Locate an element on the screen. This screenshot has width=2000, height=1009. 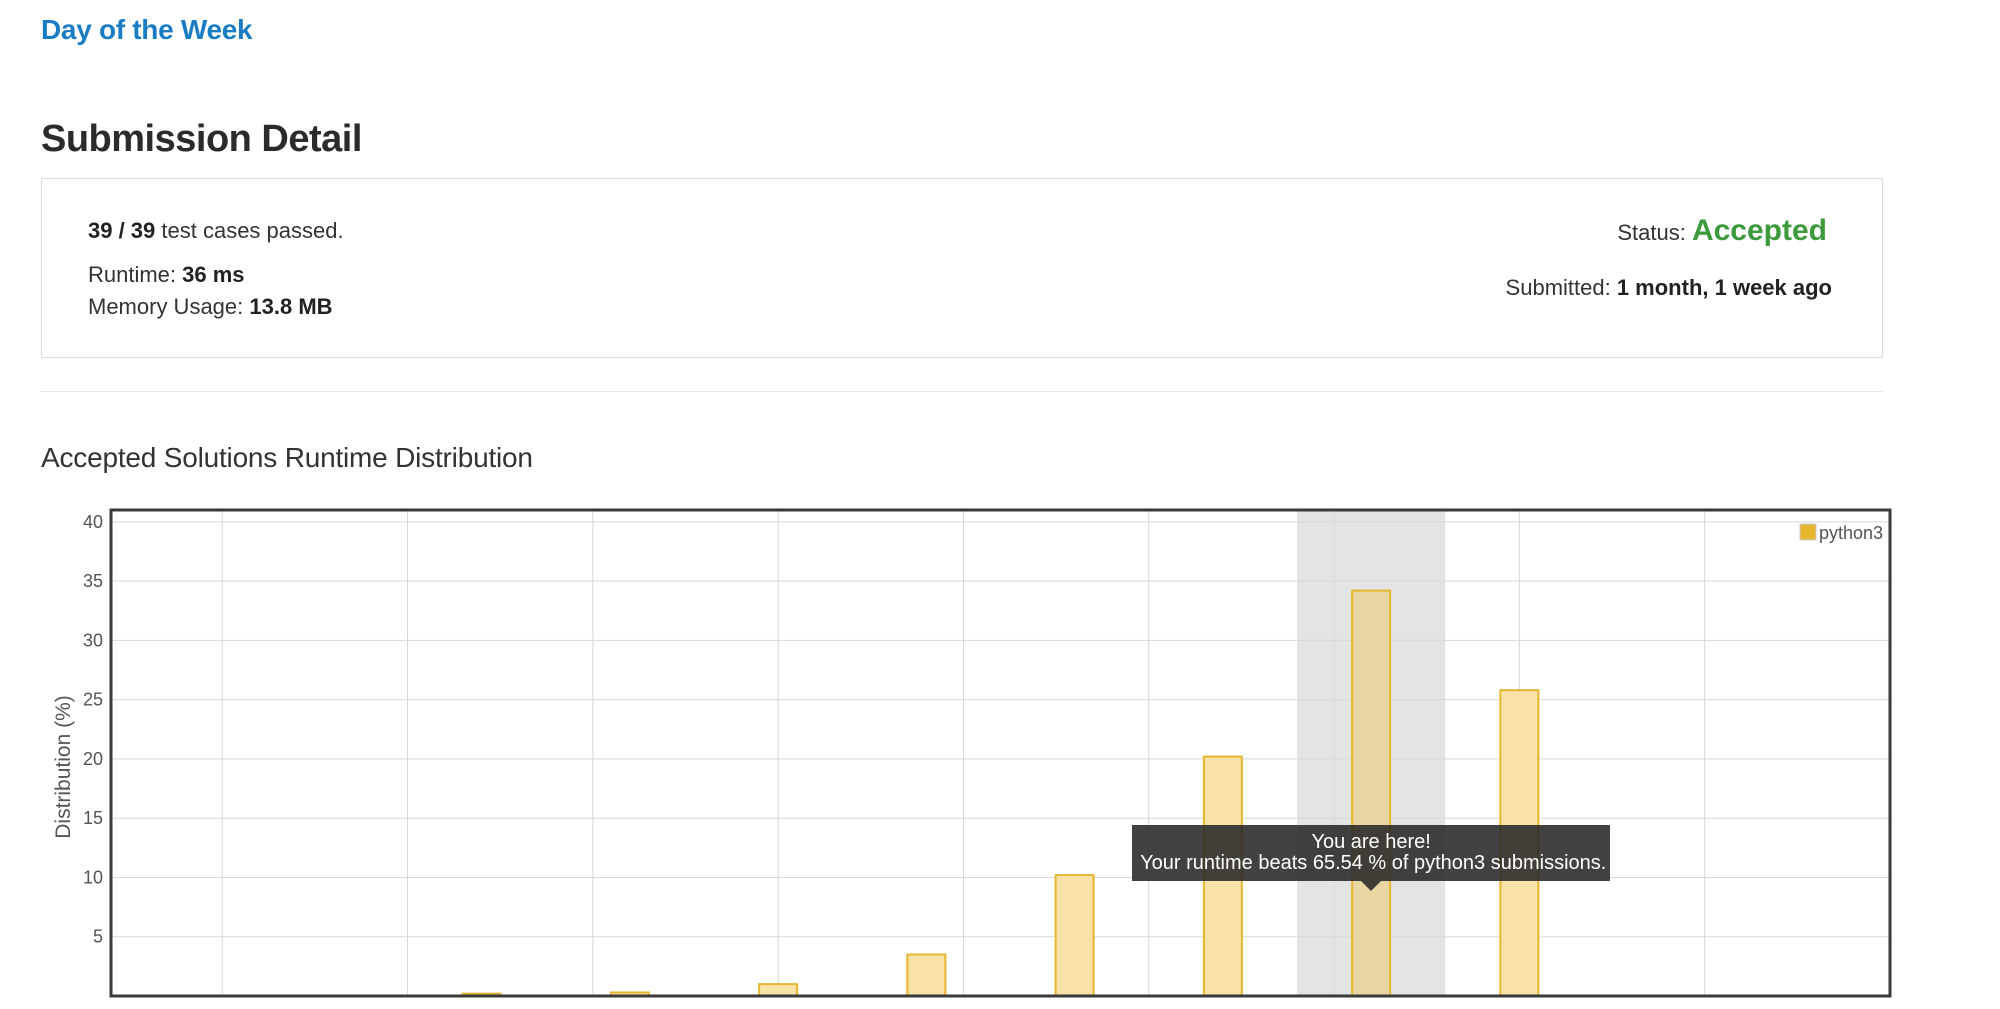
memory-line: Memory Usage: 13.8 MB is located at coordinates (216, 307).